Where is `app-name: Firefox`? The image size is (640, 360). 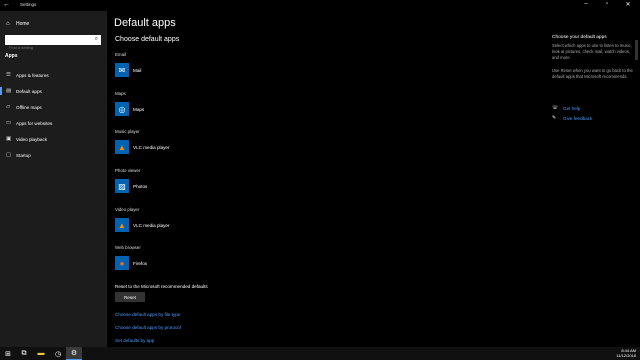
app-name: Firefox is located at coordinates (140, 263).